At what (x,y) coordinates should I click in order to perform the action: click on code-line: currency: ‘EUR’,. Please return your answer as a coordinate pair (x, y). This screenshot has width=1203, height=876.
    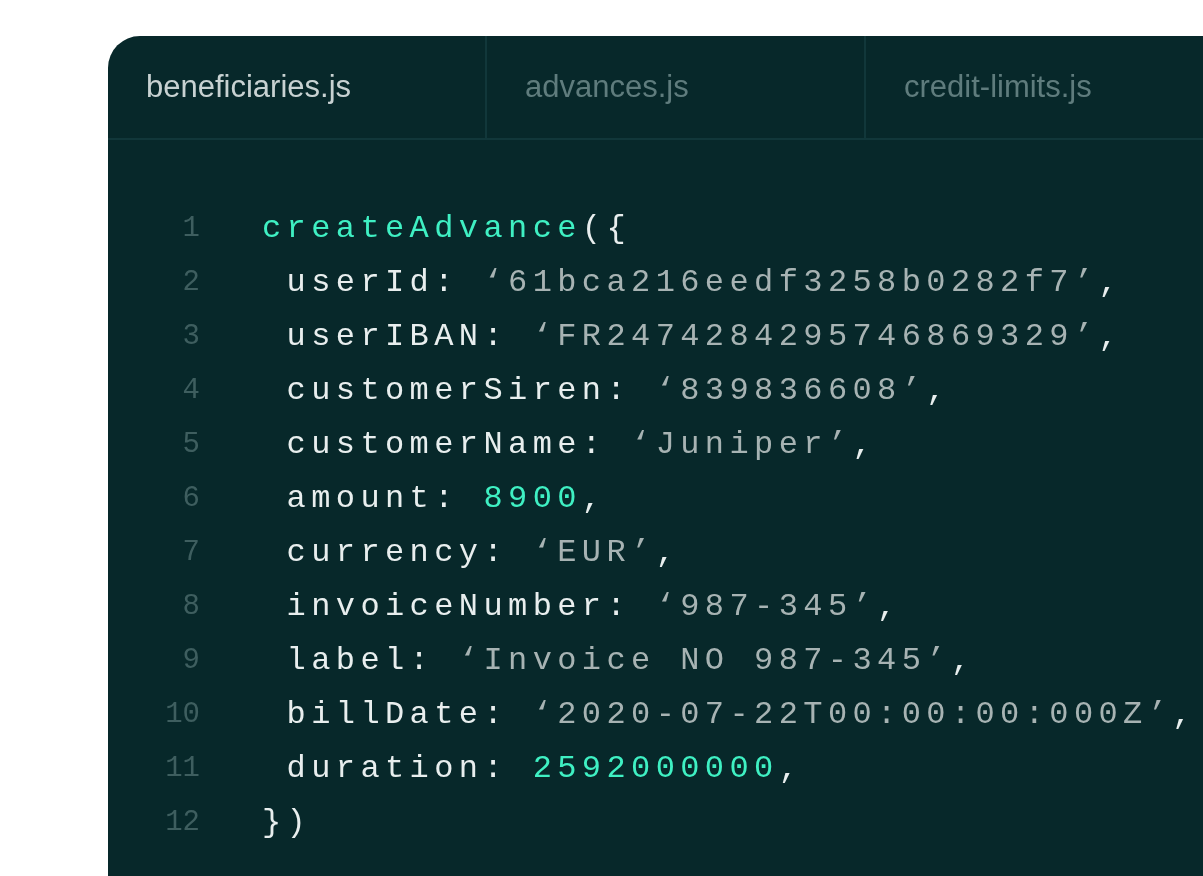
    Looking at the image, I should click on (483, 553).